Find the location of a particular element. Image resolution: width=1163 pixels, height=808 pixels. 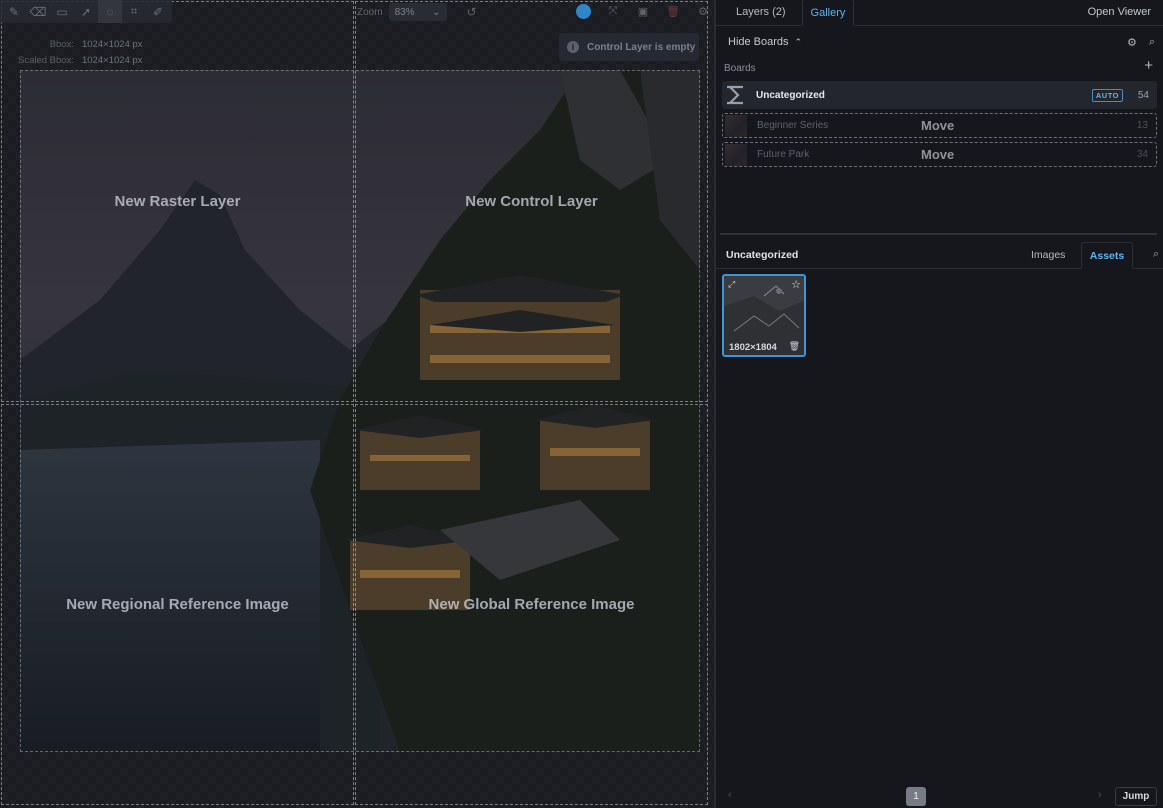

chevron-down-icon: ⌄ is located at coordinates (436, 12).